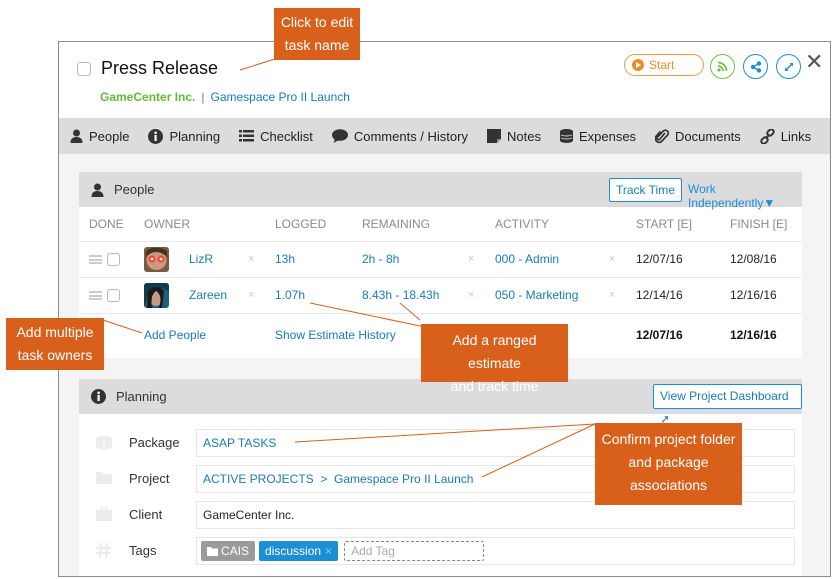 The height and width of the screenshot is (579, 833). I want to click on col-done: DONE, so click(106, 224).